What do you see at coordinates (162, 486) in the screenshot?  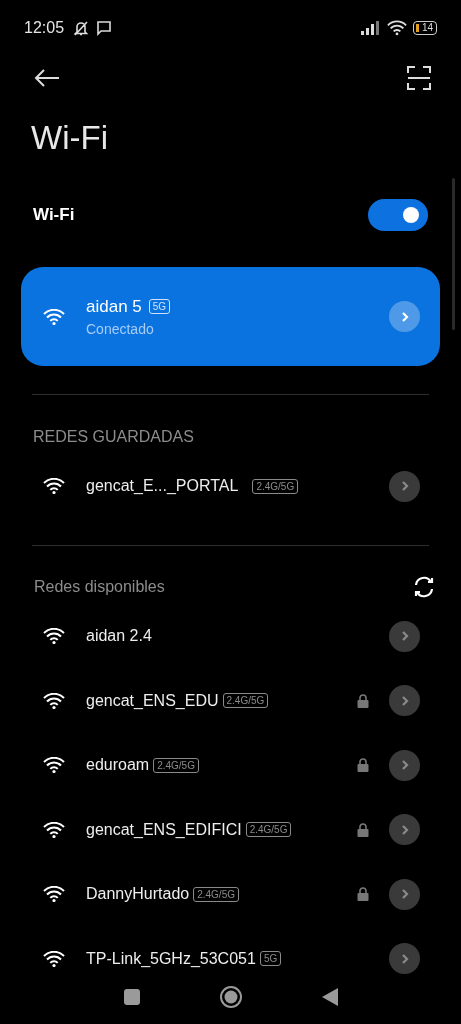 I see `network-name: gencat_E..._PORTAL` at bounding box center [162, 486].